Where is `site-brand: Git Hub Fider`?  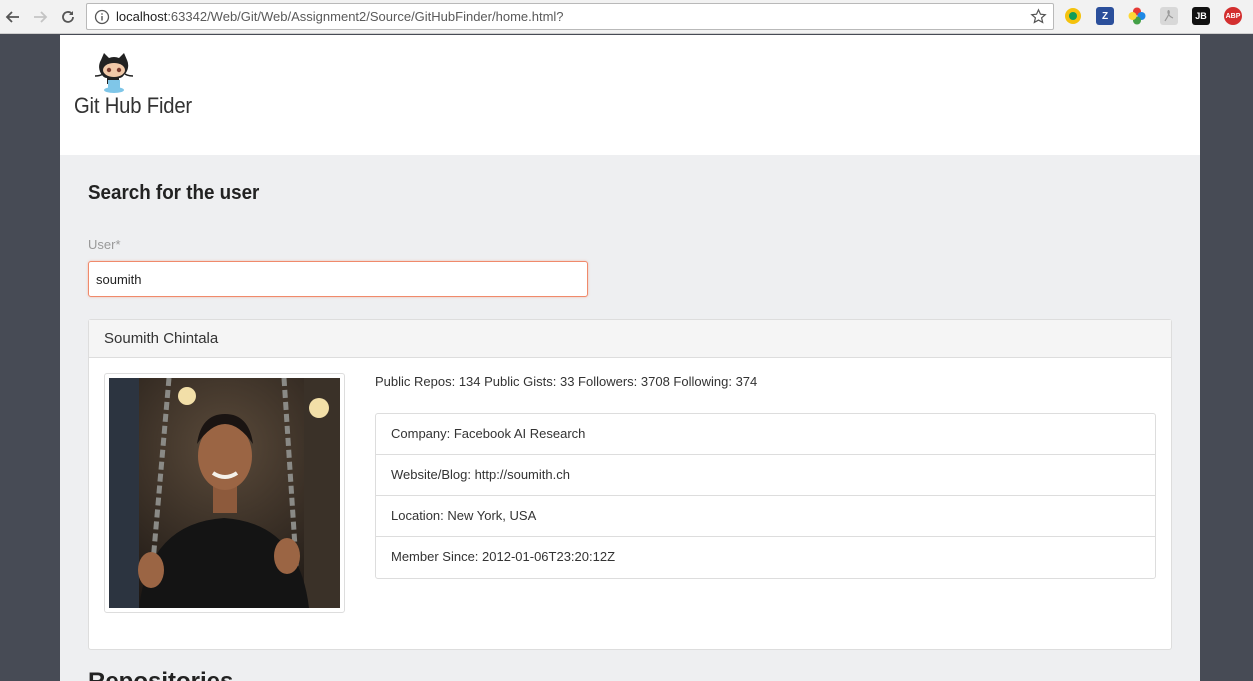
site-brand: Git Hub Fider is located at coordinates (133, 106).